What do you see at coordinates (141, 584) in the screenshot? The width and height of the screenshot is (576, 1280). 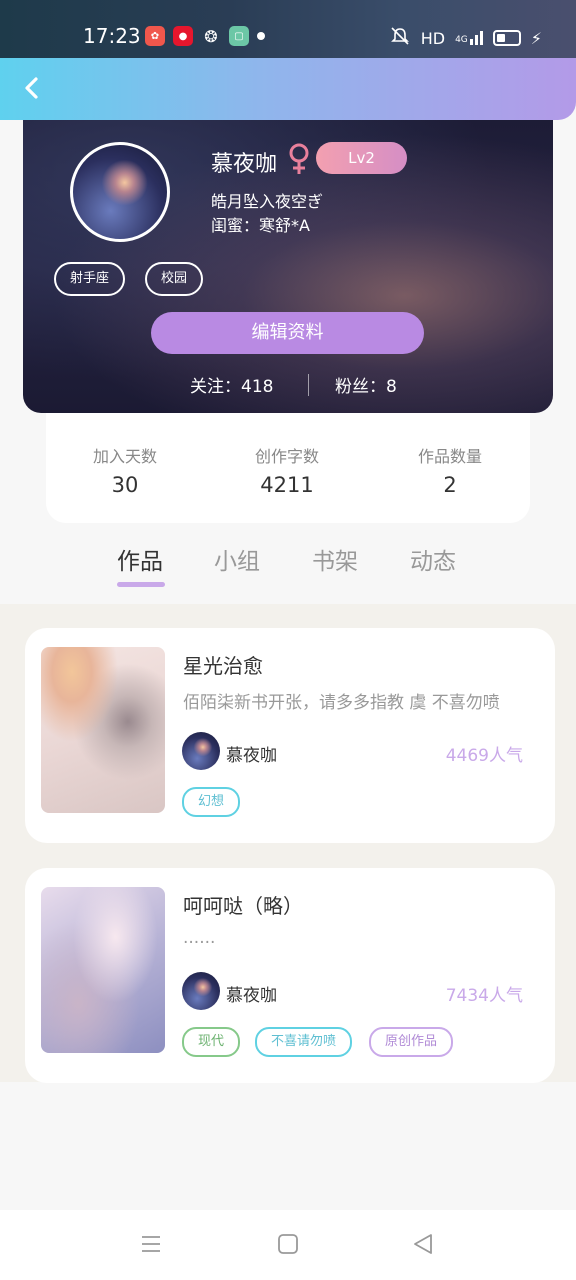 I see `active-tab-indicator` at bounding box center [141, 584].